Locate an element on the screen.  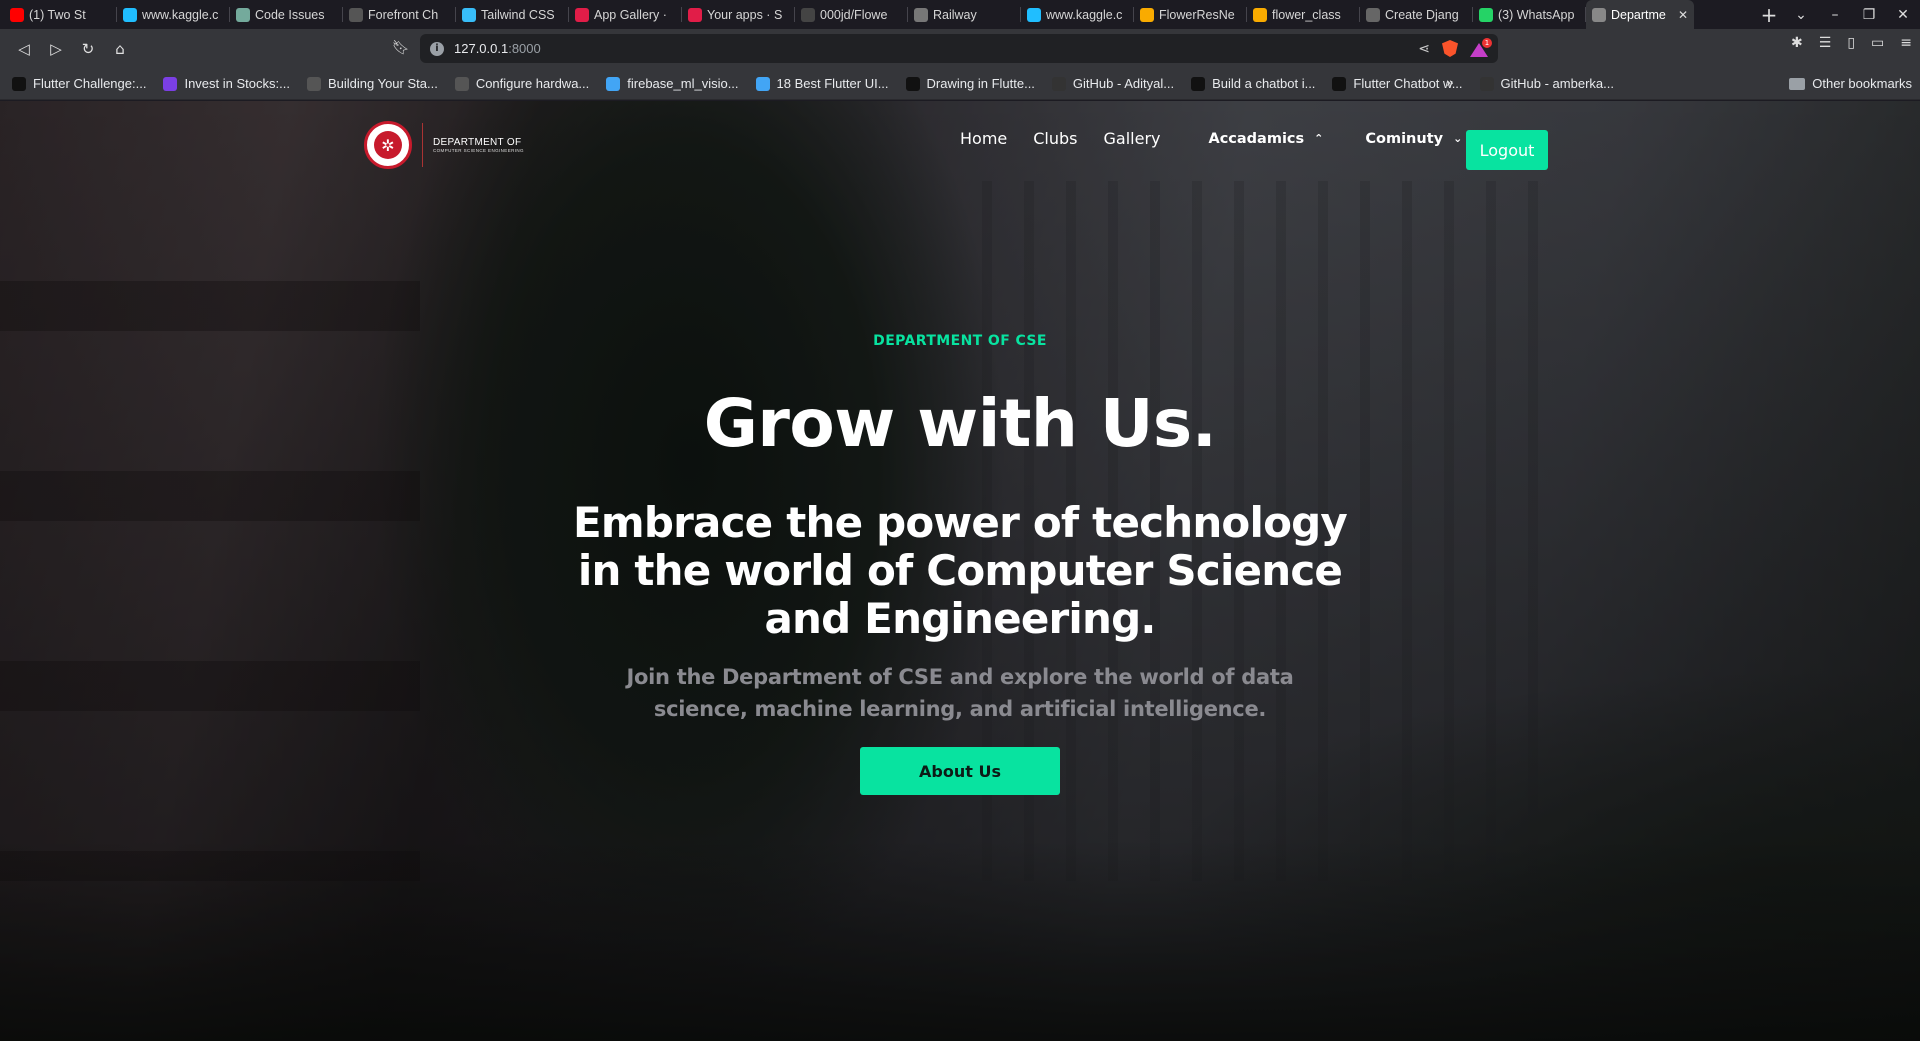
chatgpt-icon is located at coordinates (243, 14).